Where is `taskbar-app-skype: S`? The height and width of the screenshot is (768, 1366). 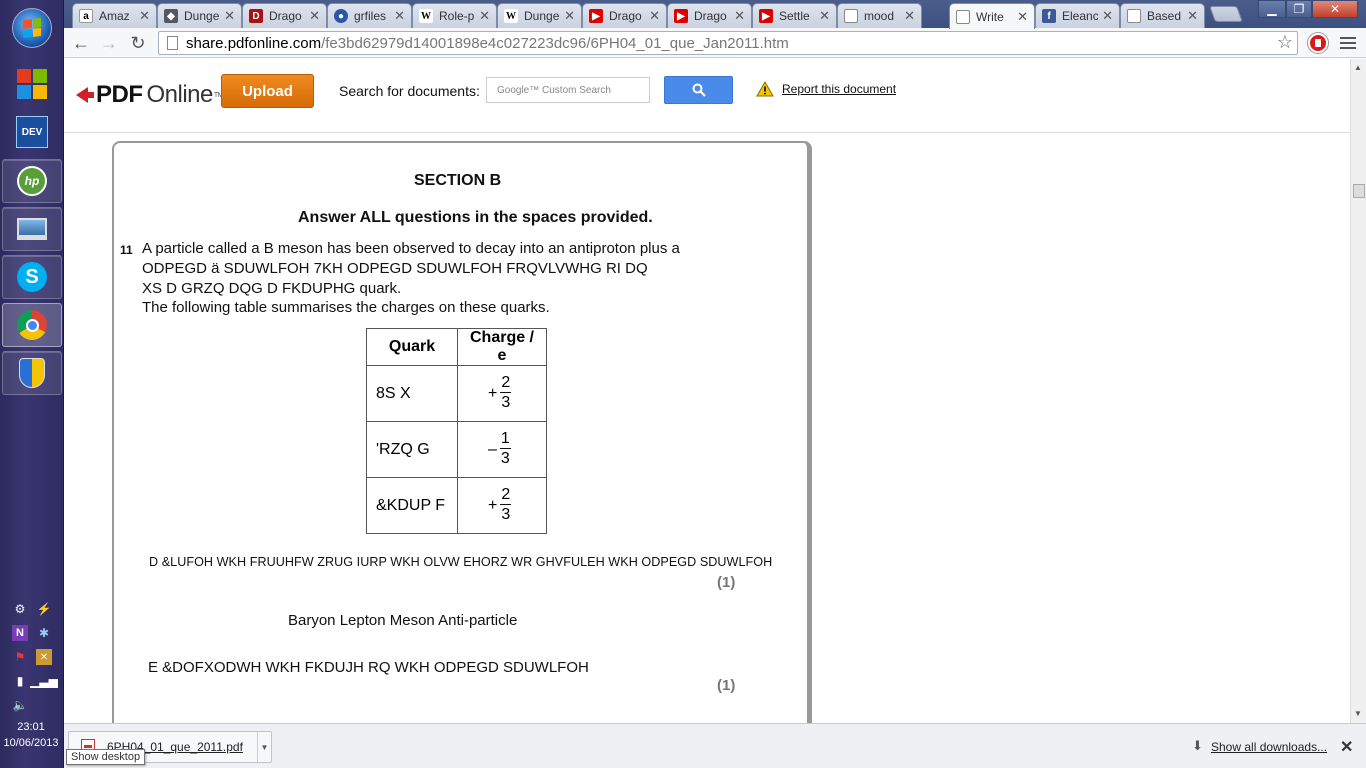
taskbar-app-skype: S is located at coordinates (32, 277).